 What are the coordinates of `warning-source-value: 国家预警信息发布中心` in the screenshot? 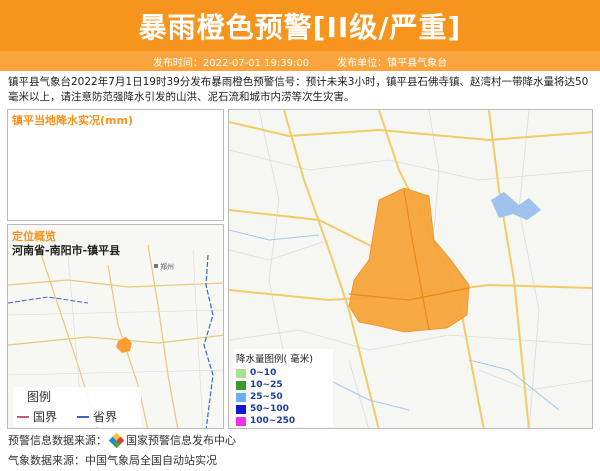 It's located at (181, 440).